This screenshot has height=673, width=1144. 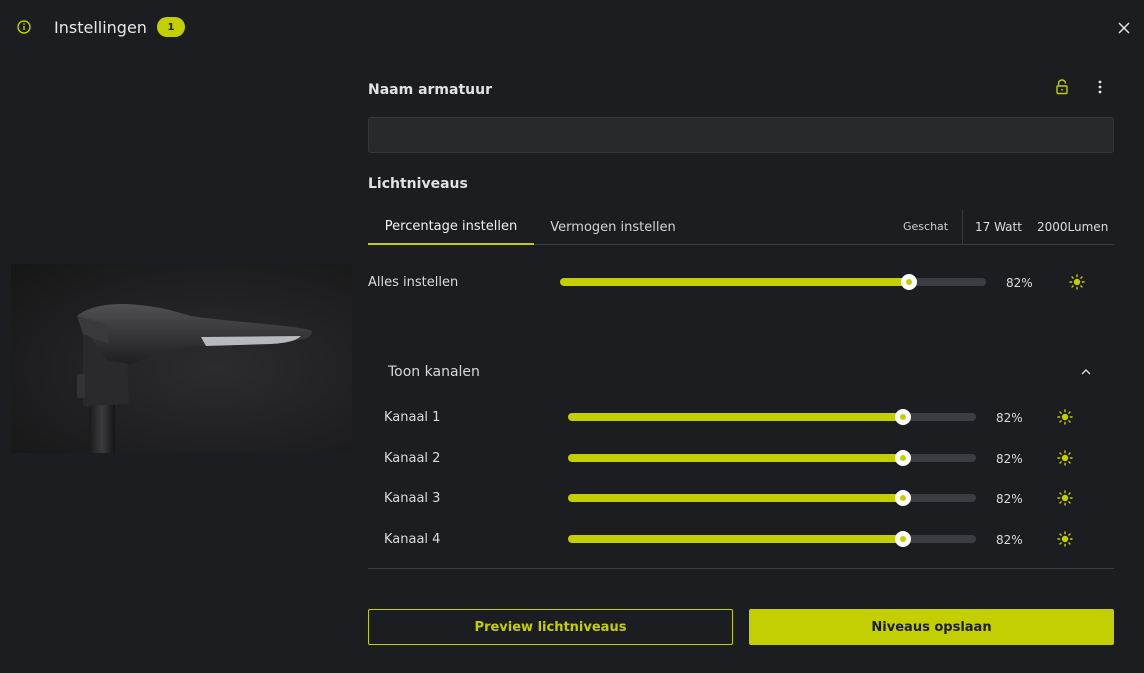 I want to click on close-icon, so click(x=1124, y=28).